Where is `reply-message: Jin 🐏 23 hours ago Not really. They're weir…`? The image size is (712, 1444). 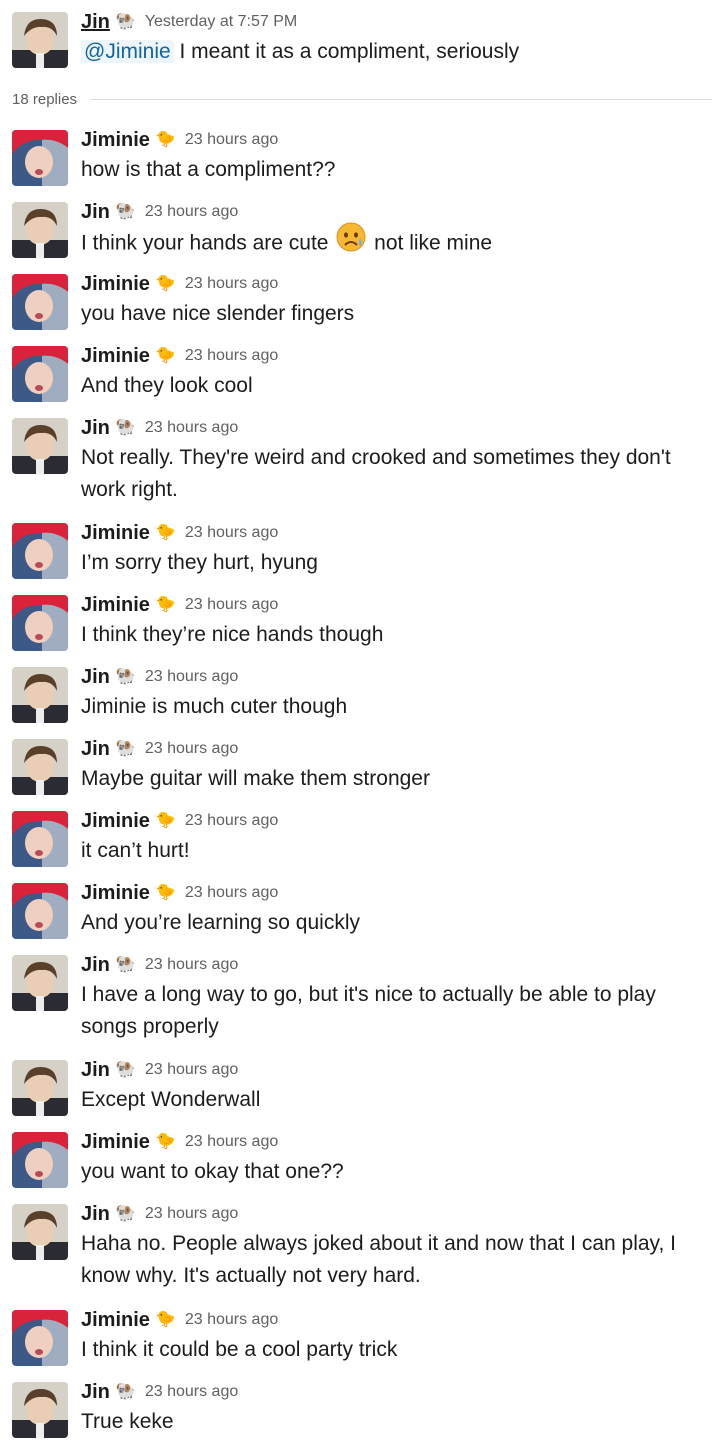 reply-message: Jin 🐏 23 hours ago Not really. They're weir… is located at coordinates (356, 460).